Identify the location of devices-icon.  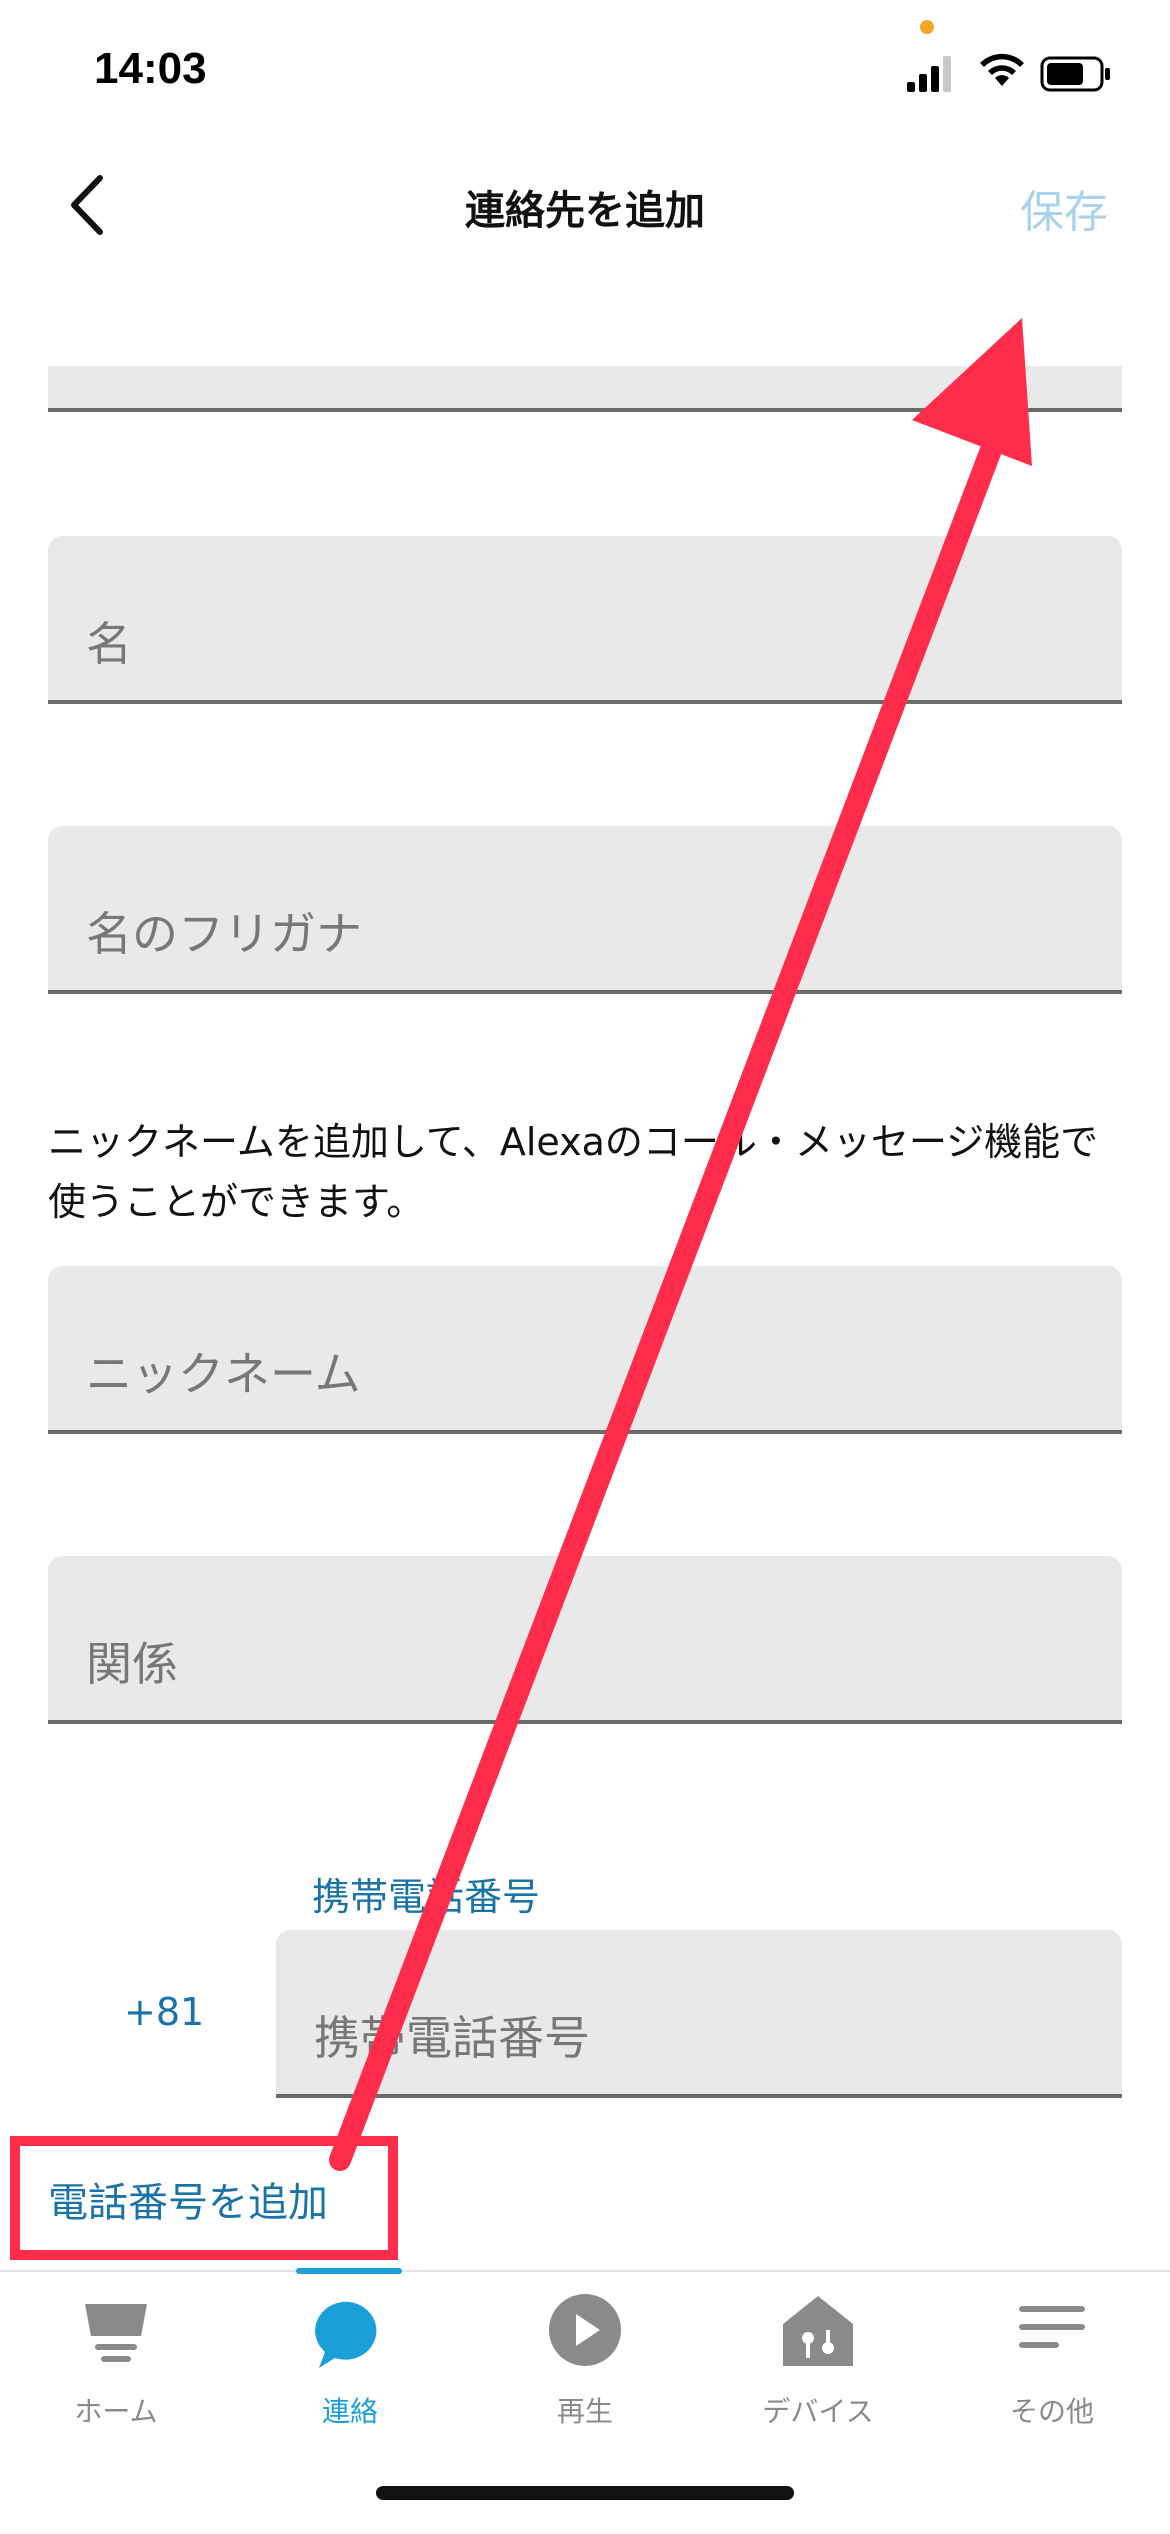
(818, 2331).